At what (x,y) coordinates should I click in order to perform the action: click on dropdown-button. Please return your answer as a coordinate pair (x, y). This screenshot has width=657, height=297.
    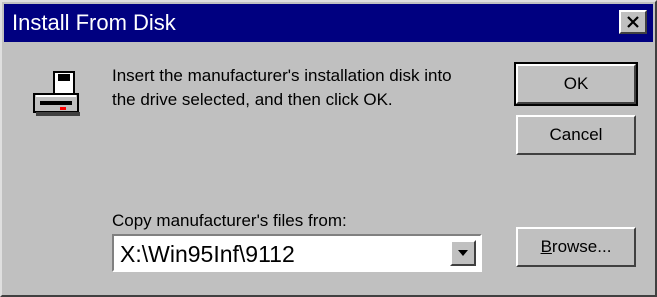
    Looking at the image, I should click on (463, 253).